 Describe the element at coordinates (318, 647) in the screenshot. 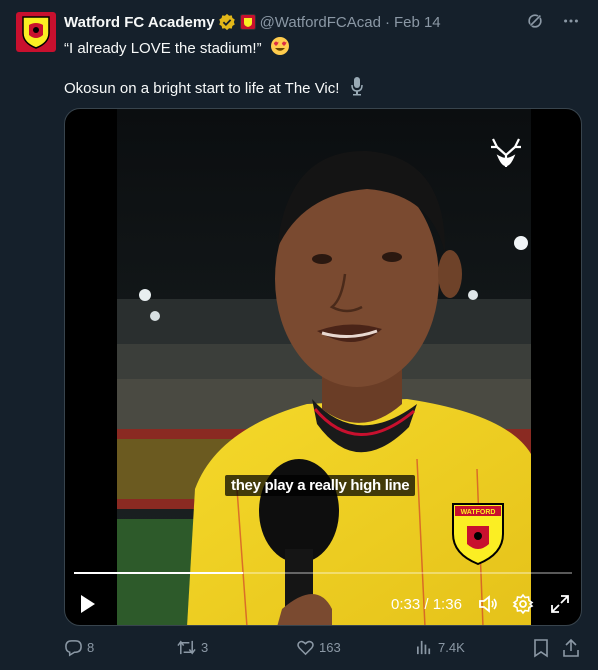

I see `like-button: 163` at that location.